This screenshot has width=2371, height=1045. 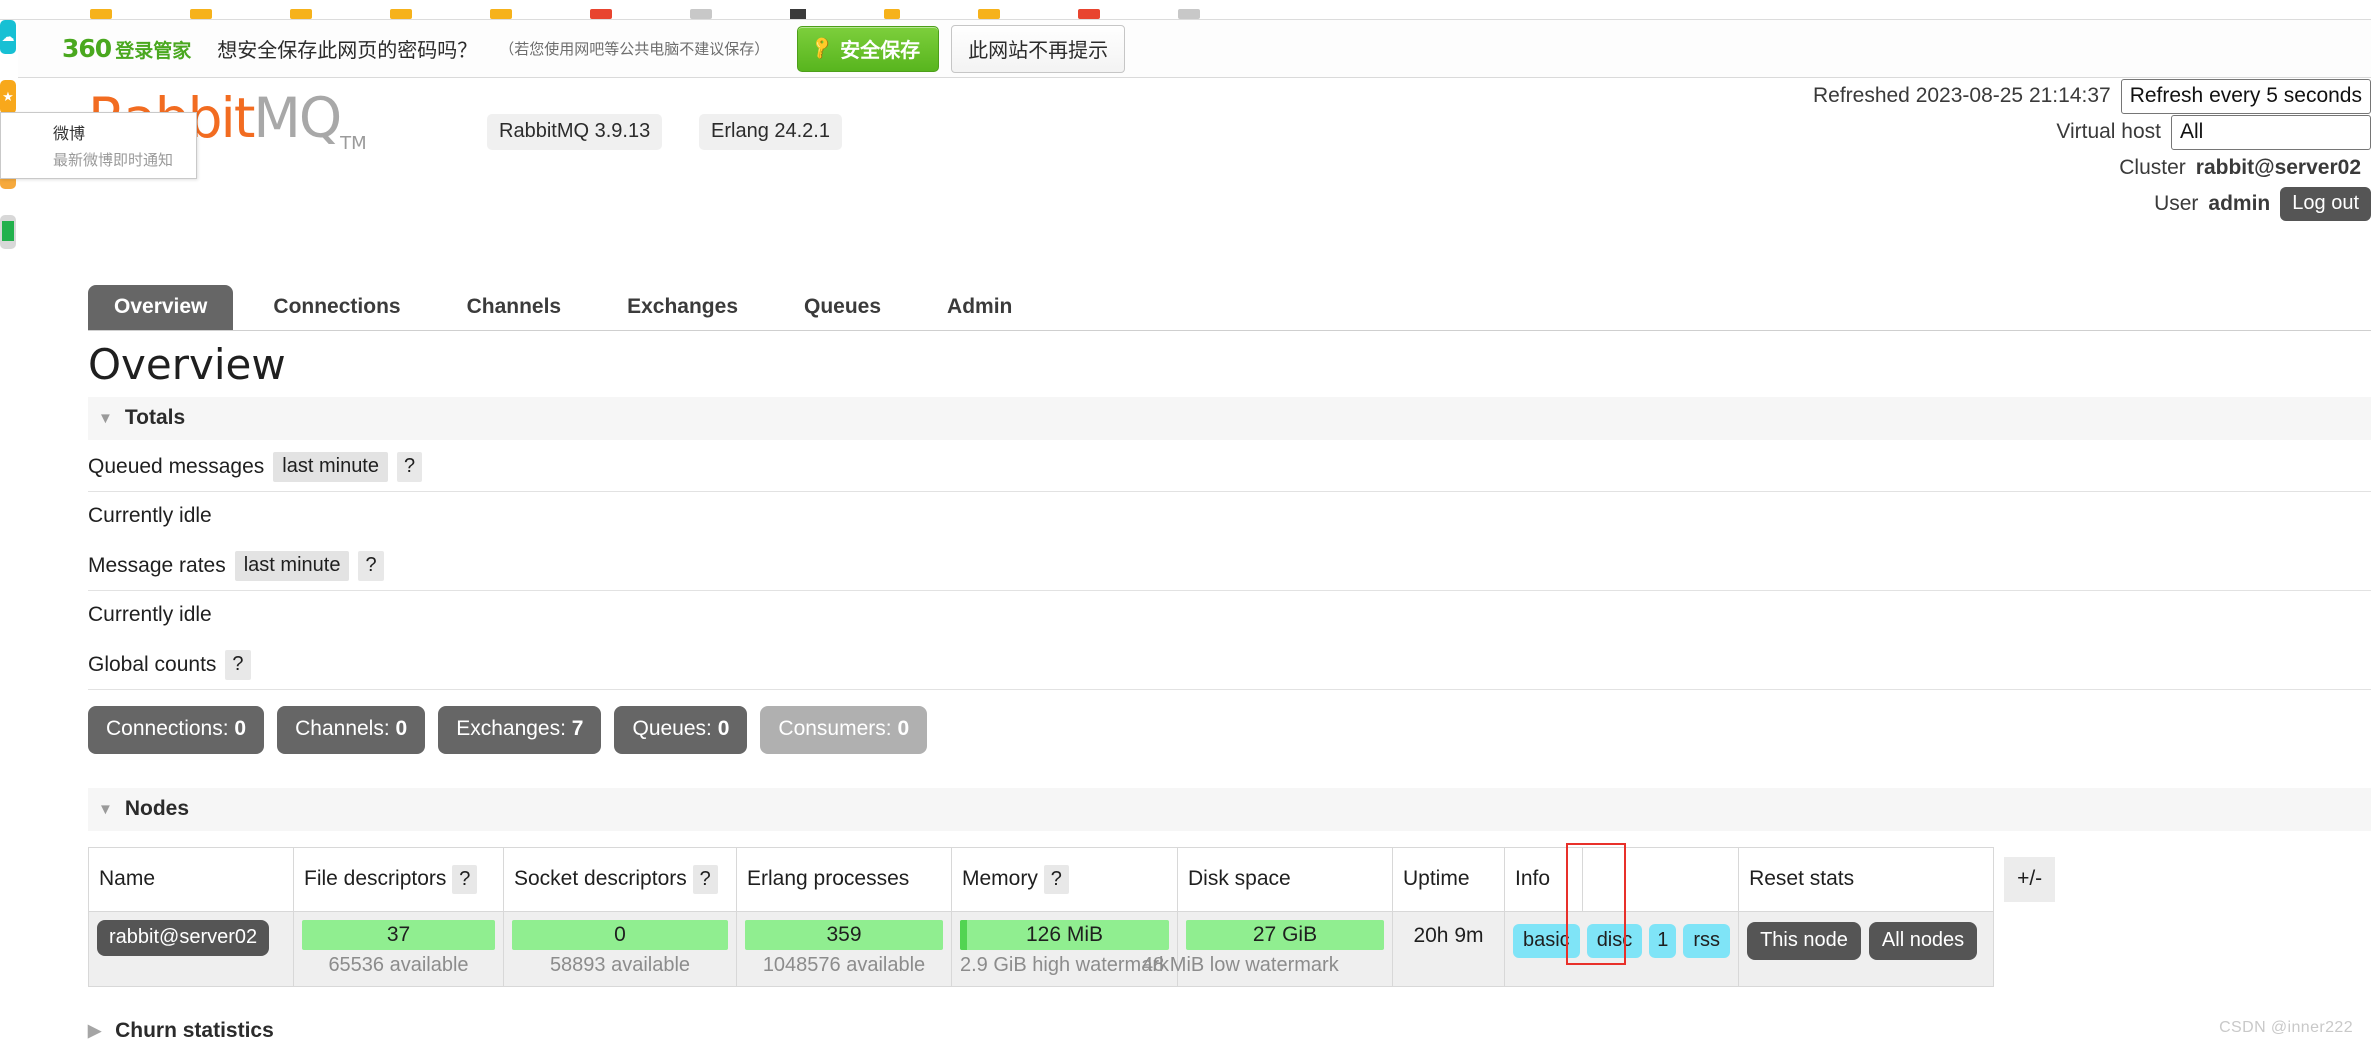 What do you see at coordinates (238, 665) in the screenshot?
I see `global-counts-help-icon: ?` at bounding box center [238, 665].